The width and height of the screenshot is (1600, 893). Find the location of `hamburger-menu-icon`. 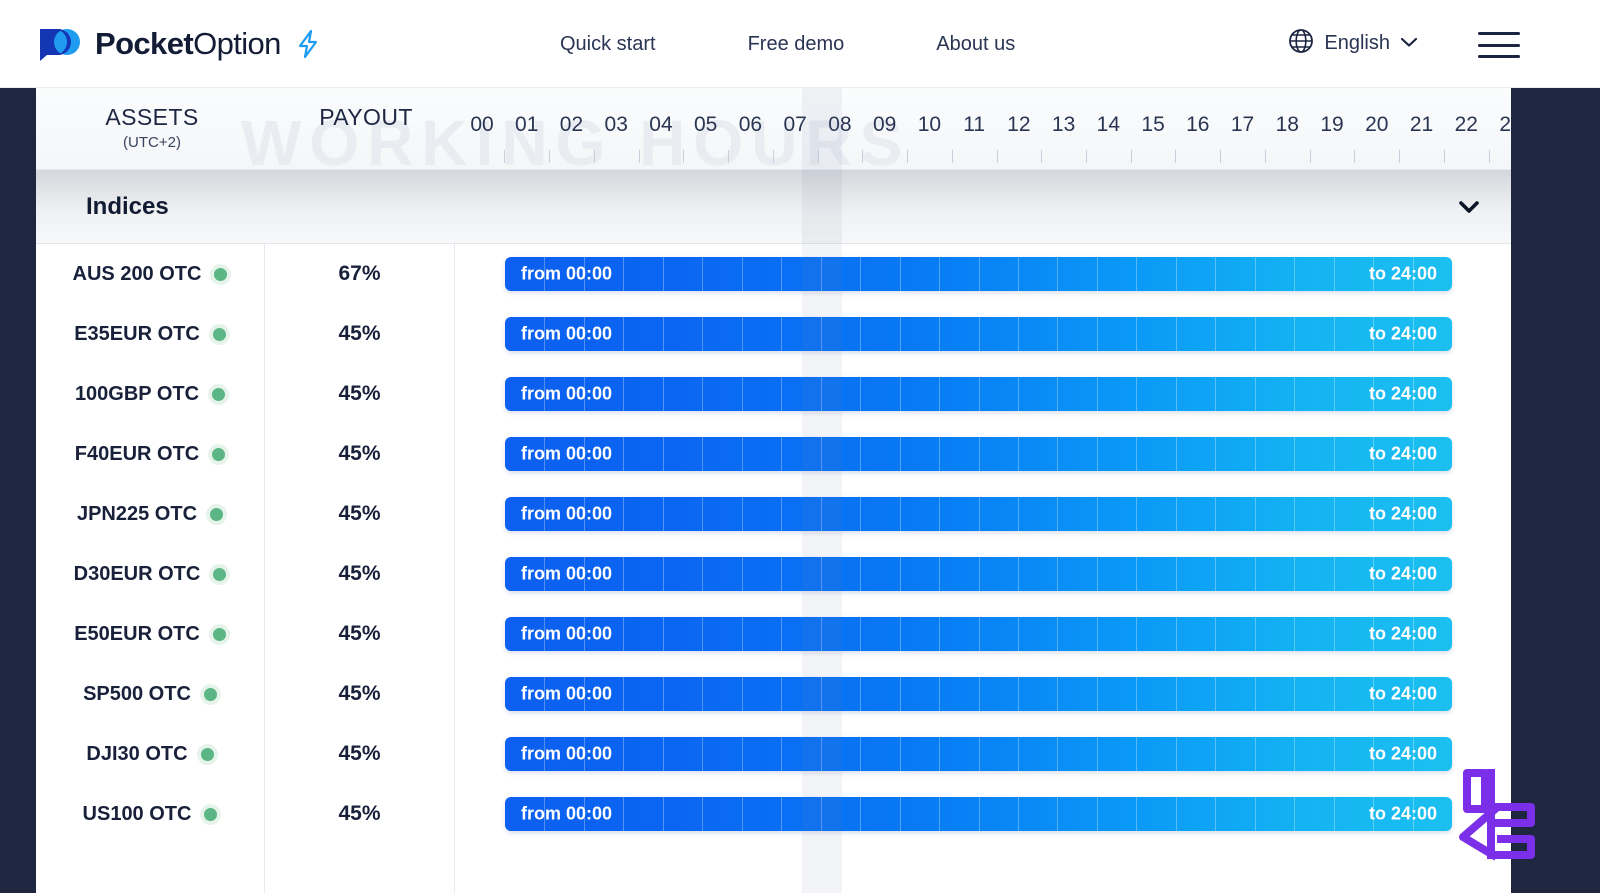

hamburger-menu-icon is located at coordinates (1499, 45).